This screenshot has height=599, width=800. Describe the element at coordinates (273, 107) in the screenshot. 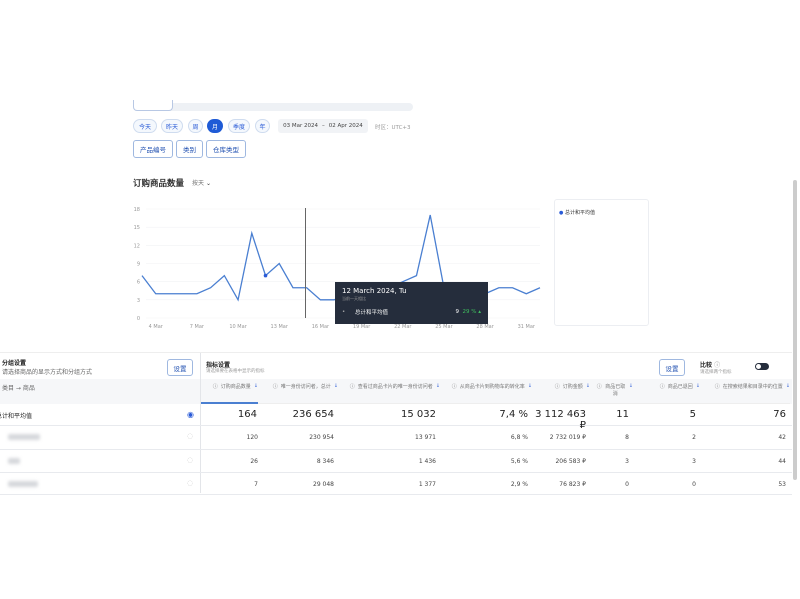

I see `top-bar` at that location.